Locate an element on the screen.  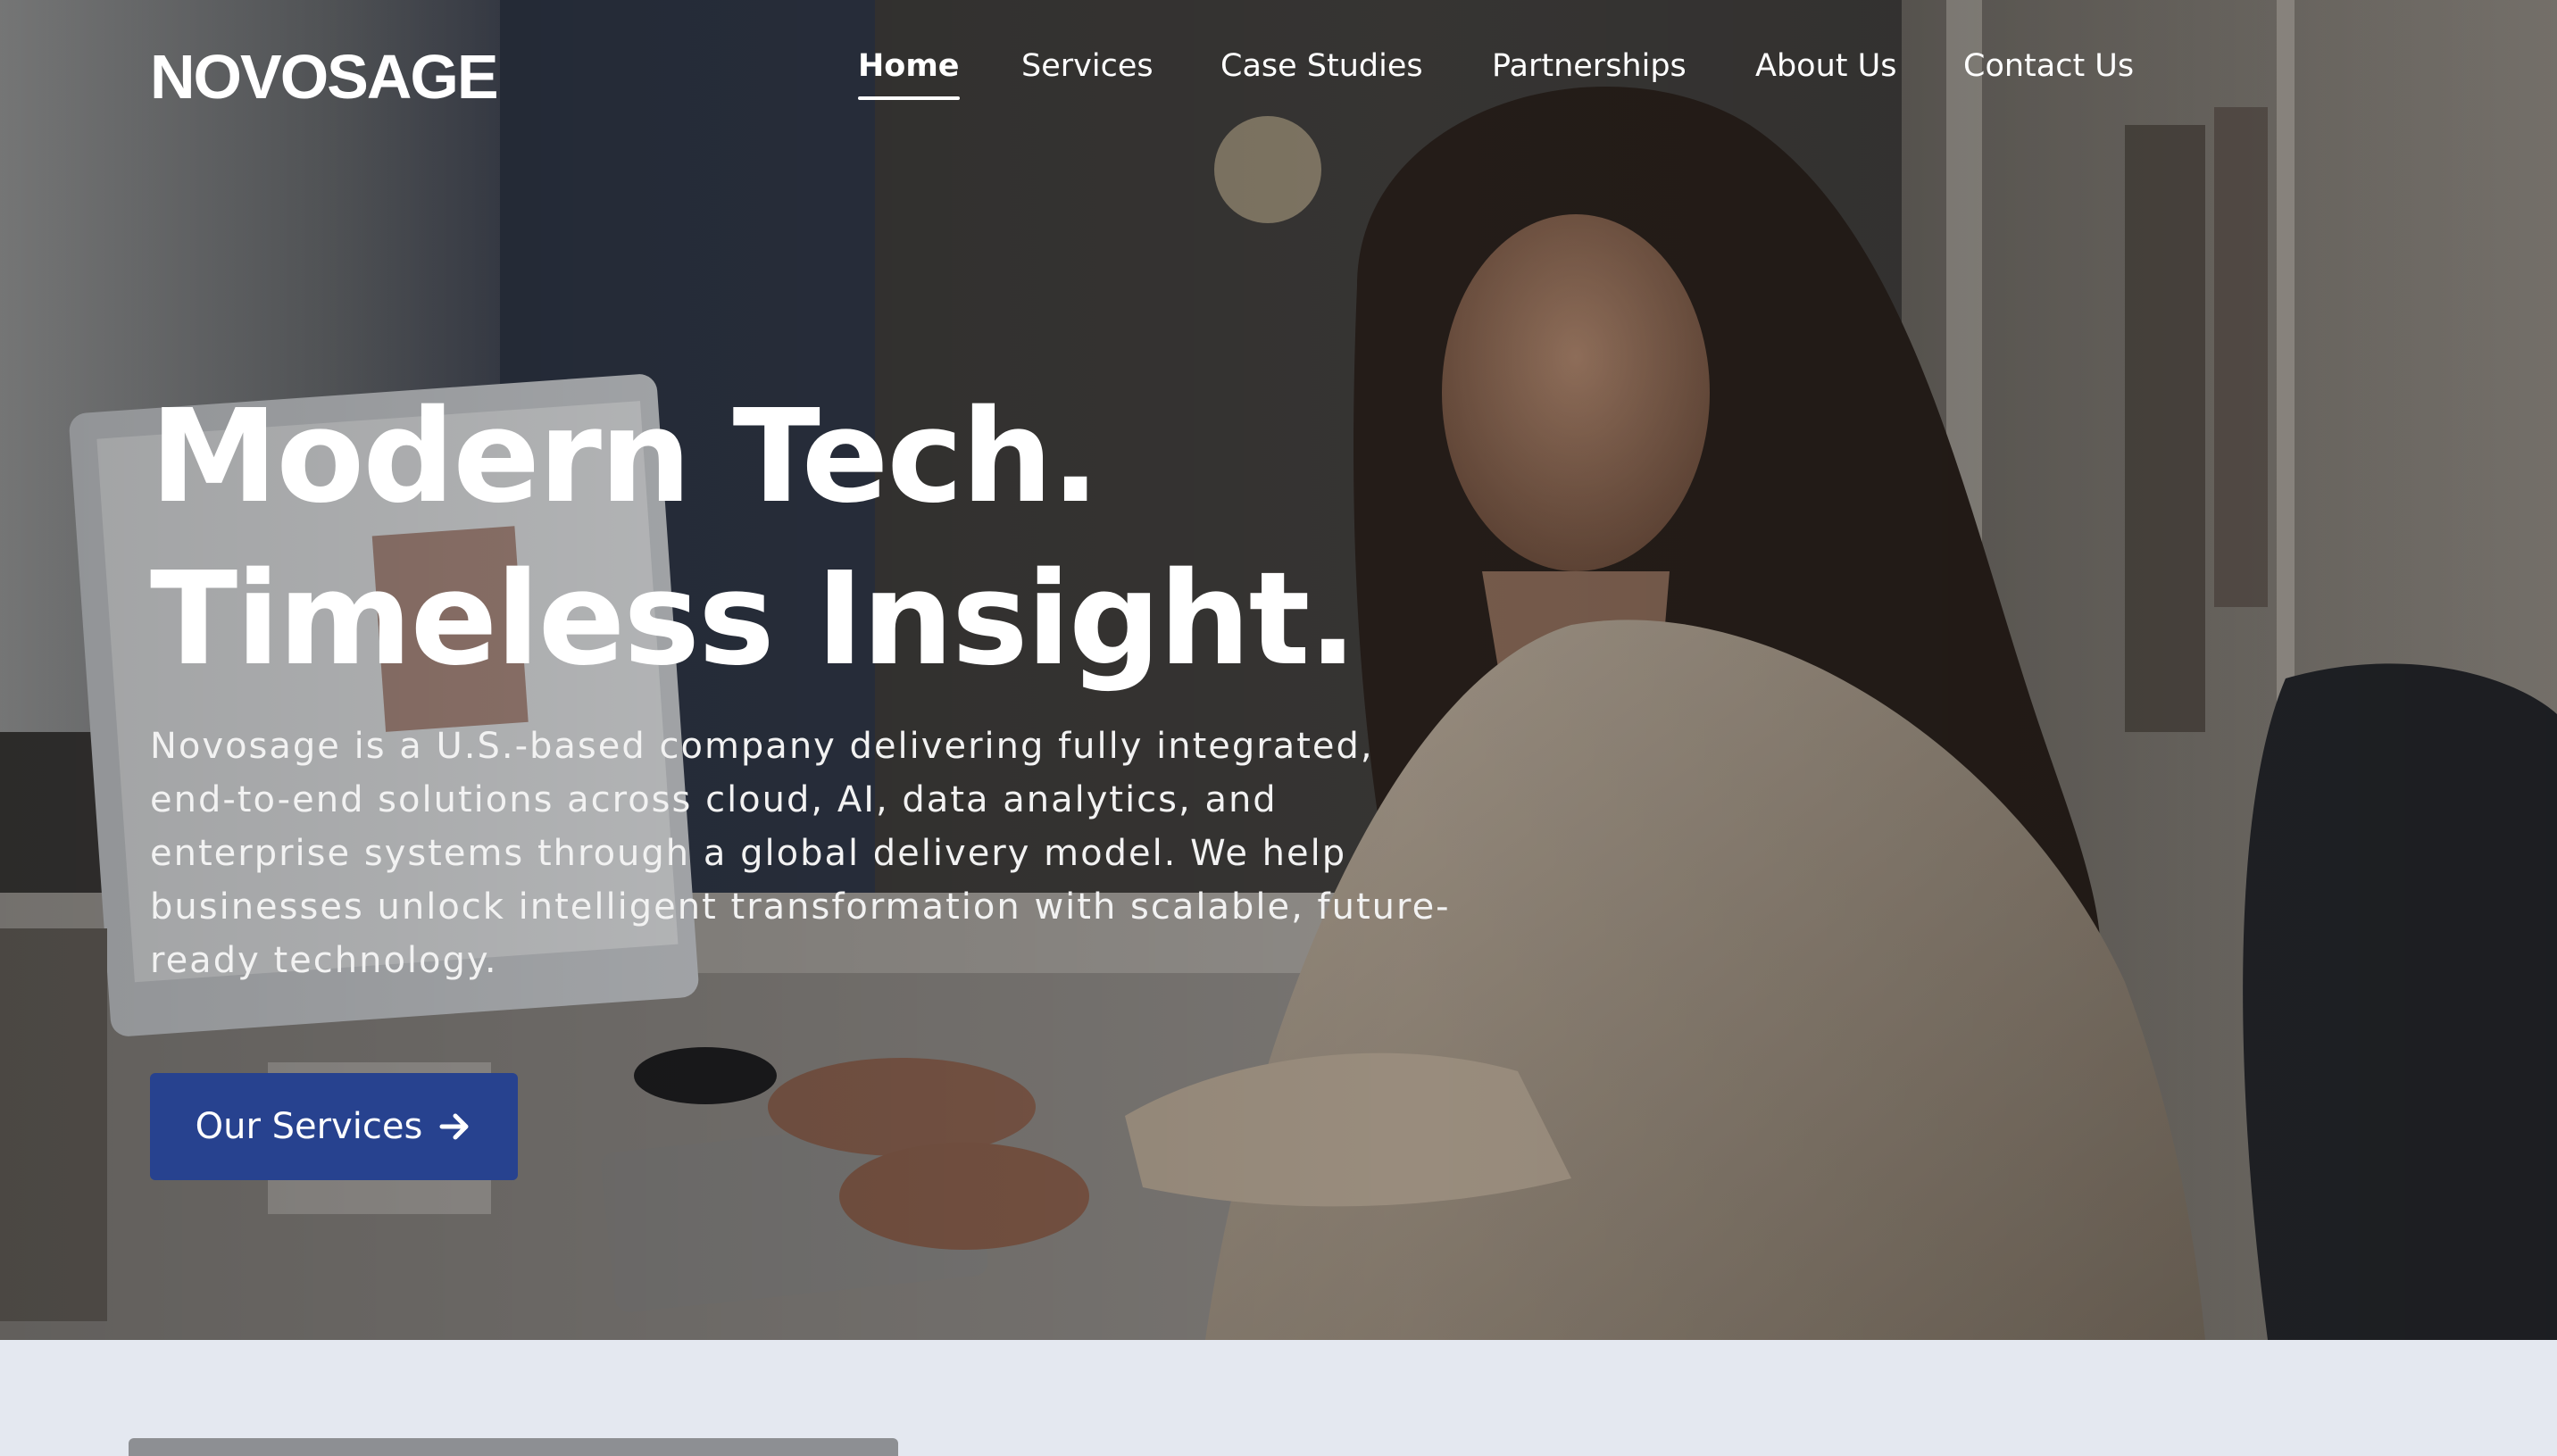
nav-item-contact-us: Contact Us is located at coordinates (2048, 66).